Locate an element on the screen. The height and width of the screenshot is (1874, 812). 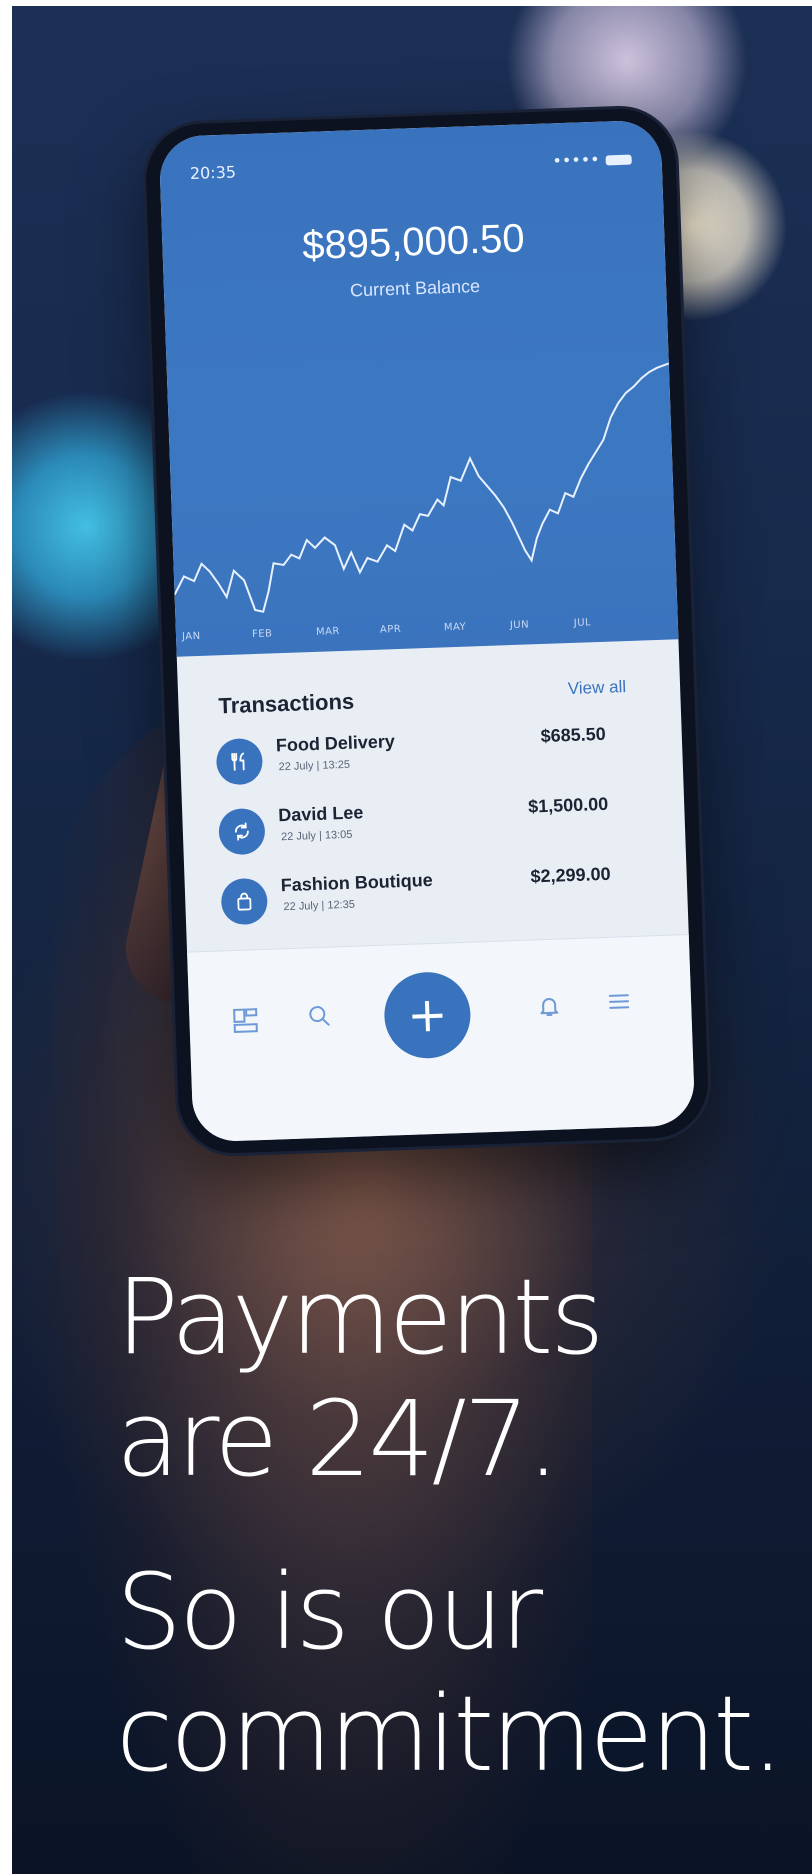
shopping-bag-icon is located at coordinates (244, 901).